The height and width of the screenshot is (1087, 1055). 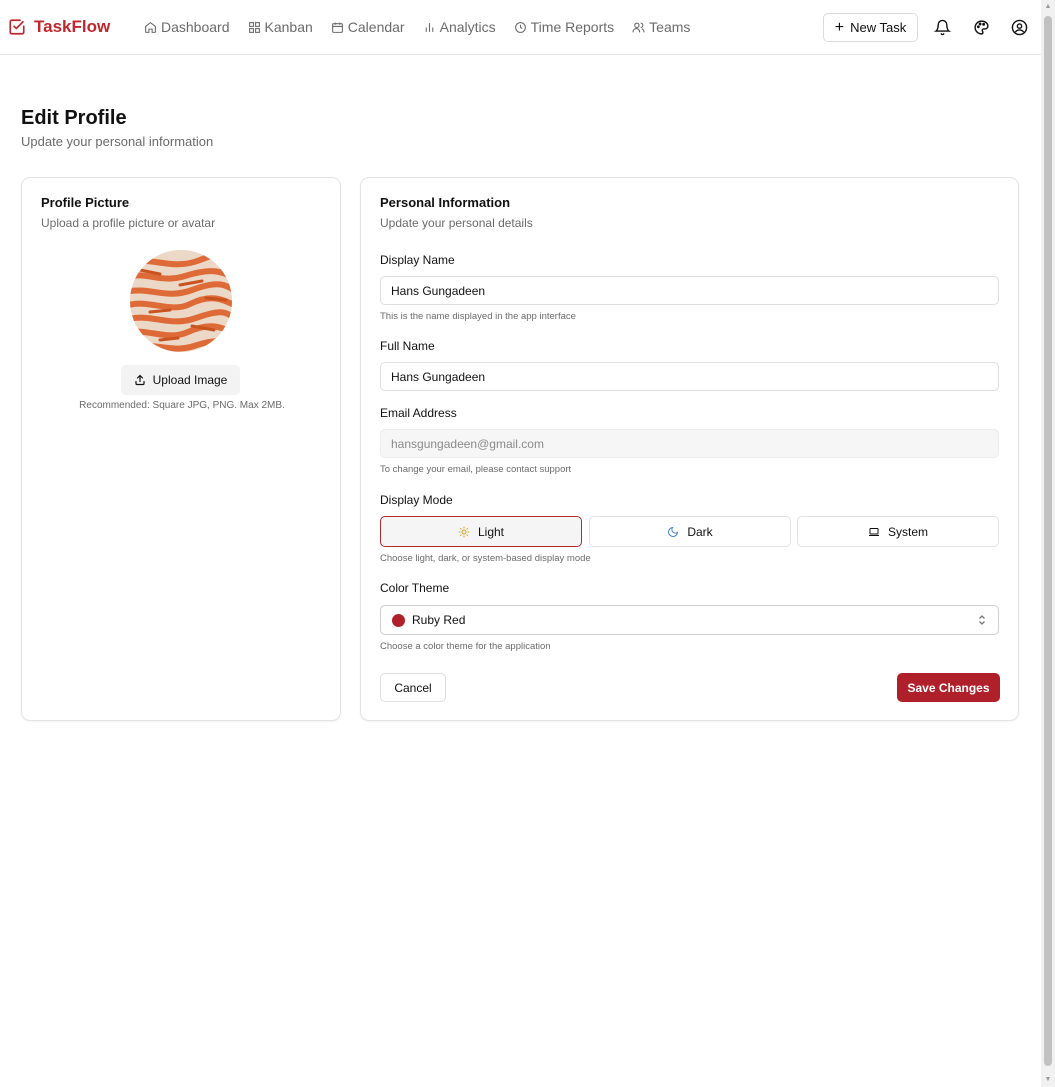 What do you see at coordinates (398, 620) in the screenshot?
I see `color-swatch` at bounding box center [398, 620].